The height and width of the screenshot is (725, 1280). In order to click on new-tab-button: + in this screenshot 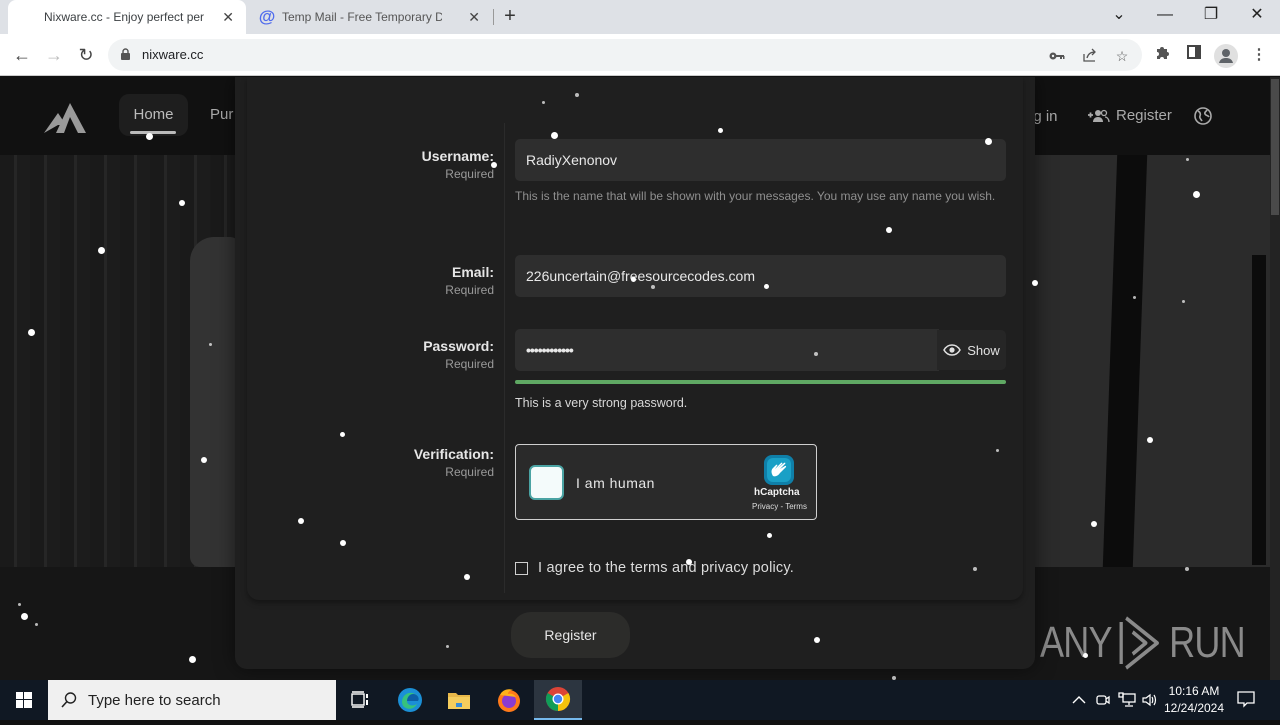, I will do `click(510, 16)`.